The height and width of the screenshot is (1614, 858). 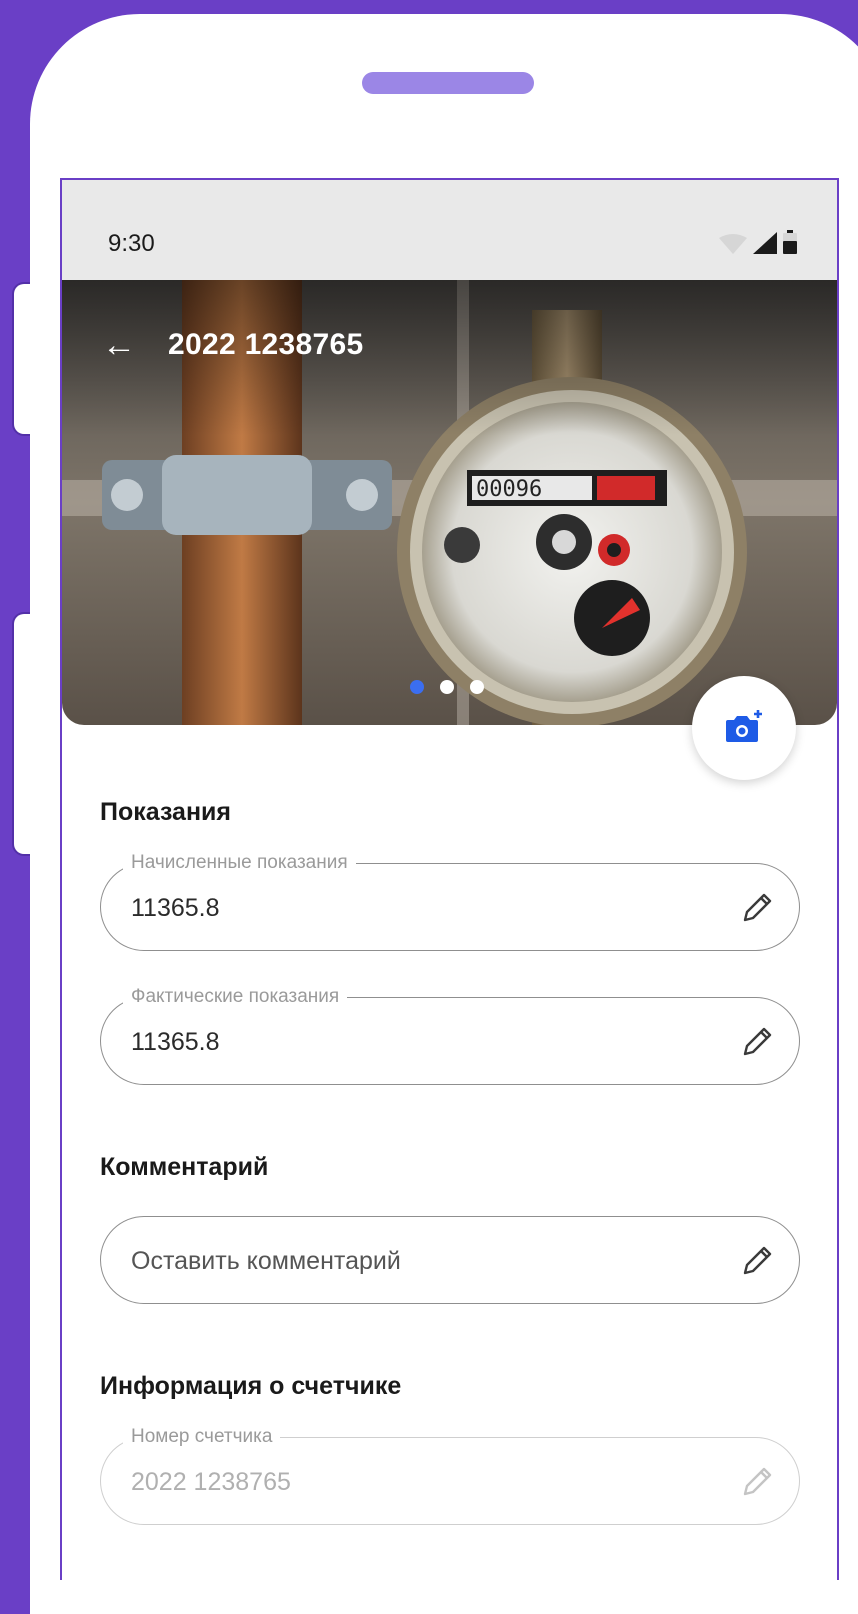 I want to click on meter-number-field: Номер счетчика 2022 1238765, so click(x=450, y=1475).